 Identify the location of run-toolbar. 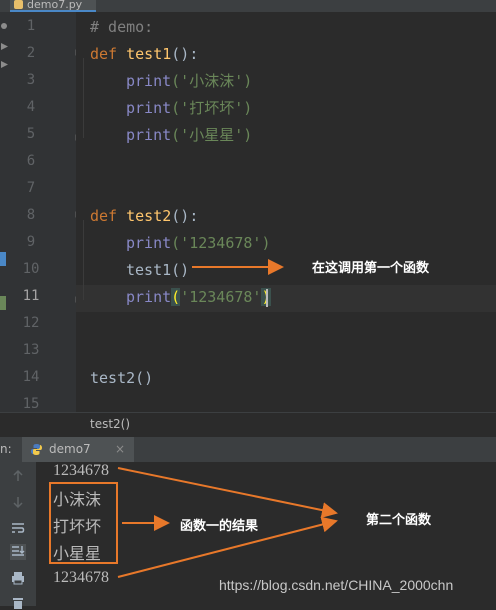
(18, 535).